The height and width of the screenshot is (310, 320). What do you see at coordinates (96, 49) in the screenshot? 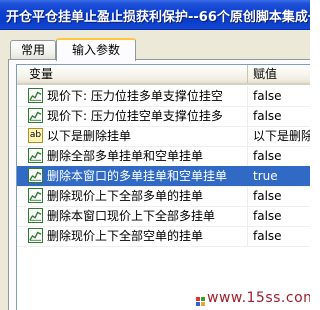
I see `tab-input-parameters: 输入参数` at bounding box center [96, 49].